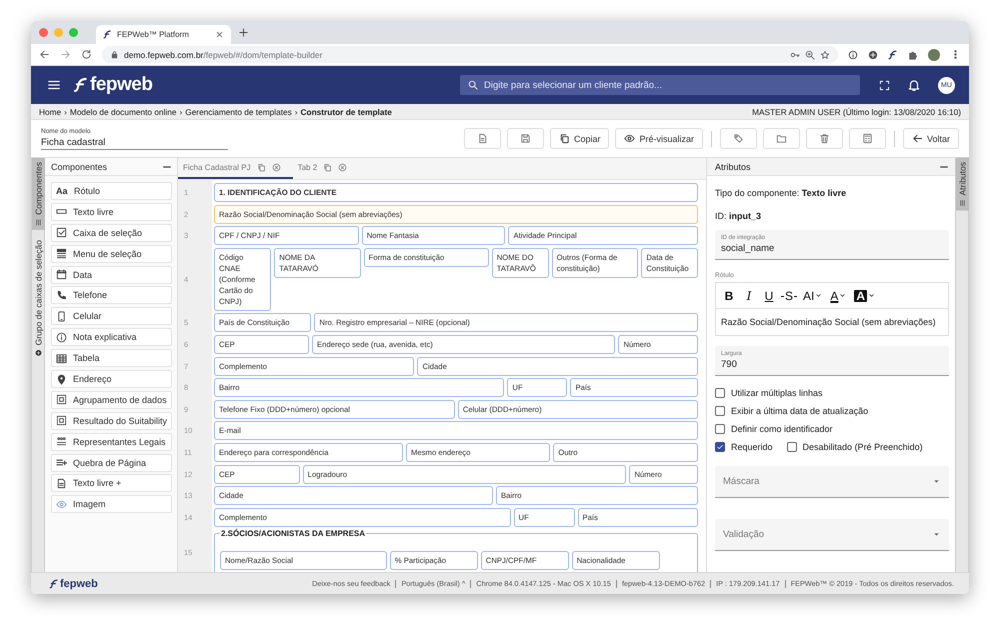 This screenshot has width=1000, height=636. I want to click on component-item: Data, so click(111, 275).